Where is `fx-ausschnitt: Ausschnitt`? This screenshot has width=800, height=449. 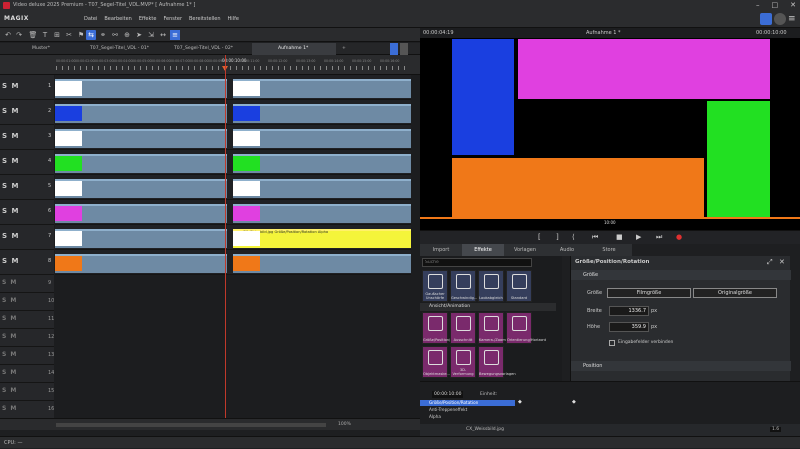
fx-ausschnitt: Ausschnitt is located at coordinates (463, 328).